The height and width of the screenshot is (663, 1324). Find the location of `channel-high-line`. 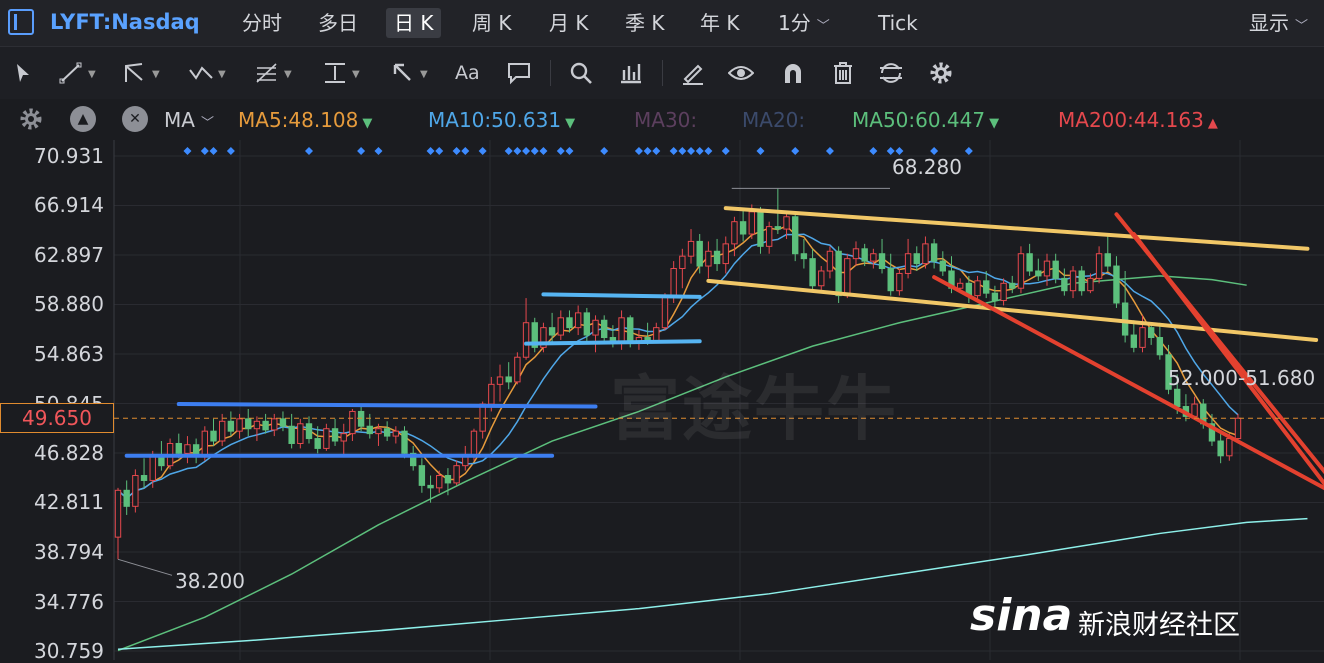

channel-high-line is located at coordinates (621, 295).